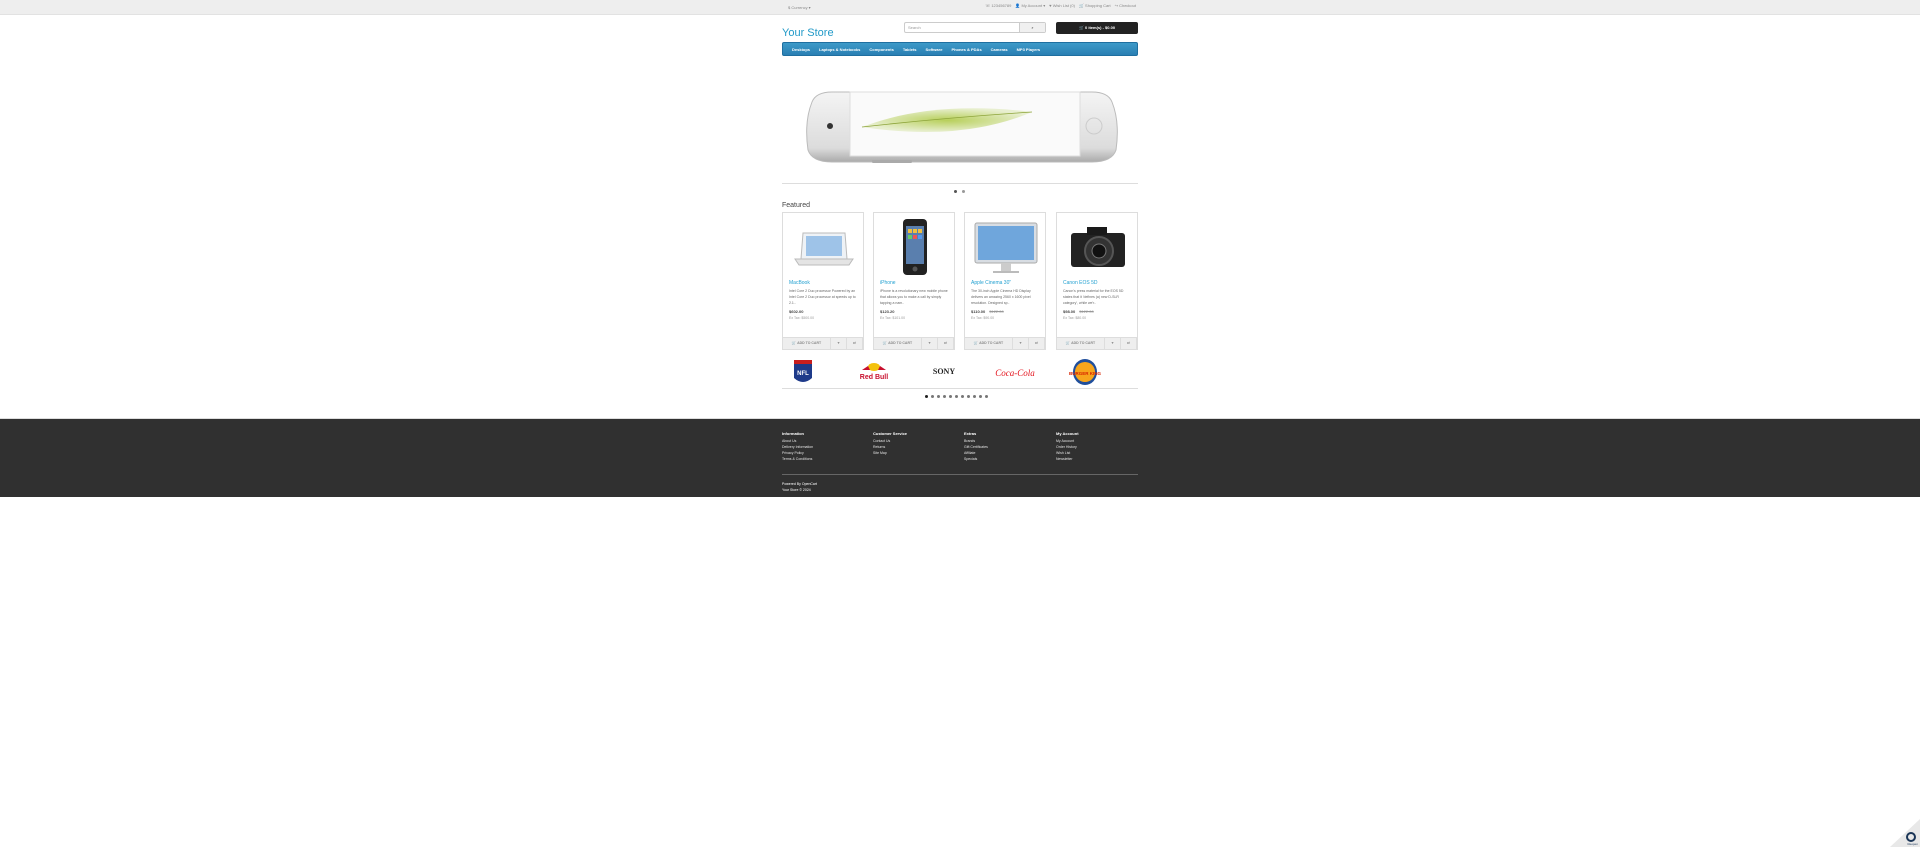 Image resolution: width=1920 pixels, height=847 pixels. I want to click on footer-link: Specials, so click(976, 459).